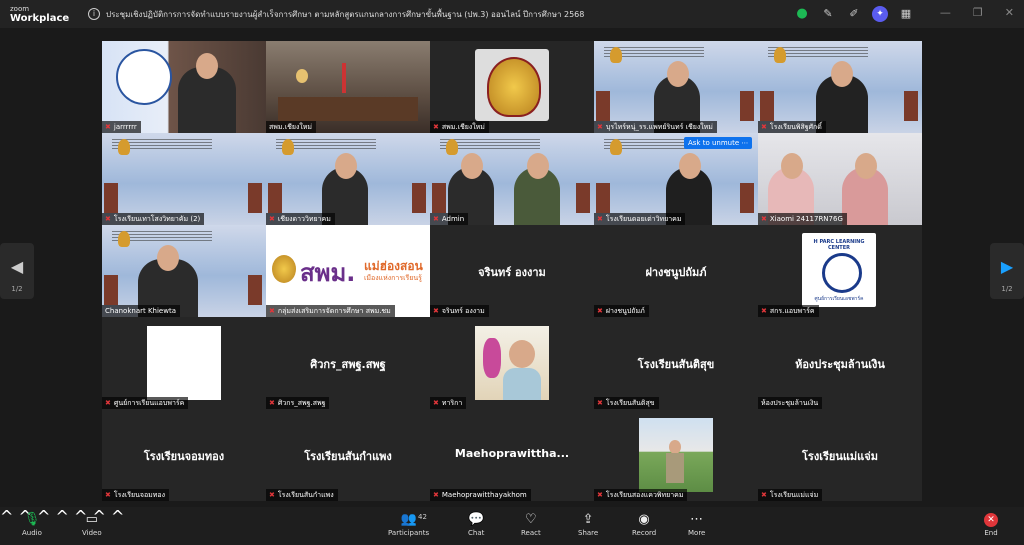  I want to click on chat-button: 💬 Chat, so click(476, 524).